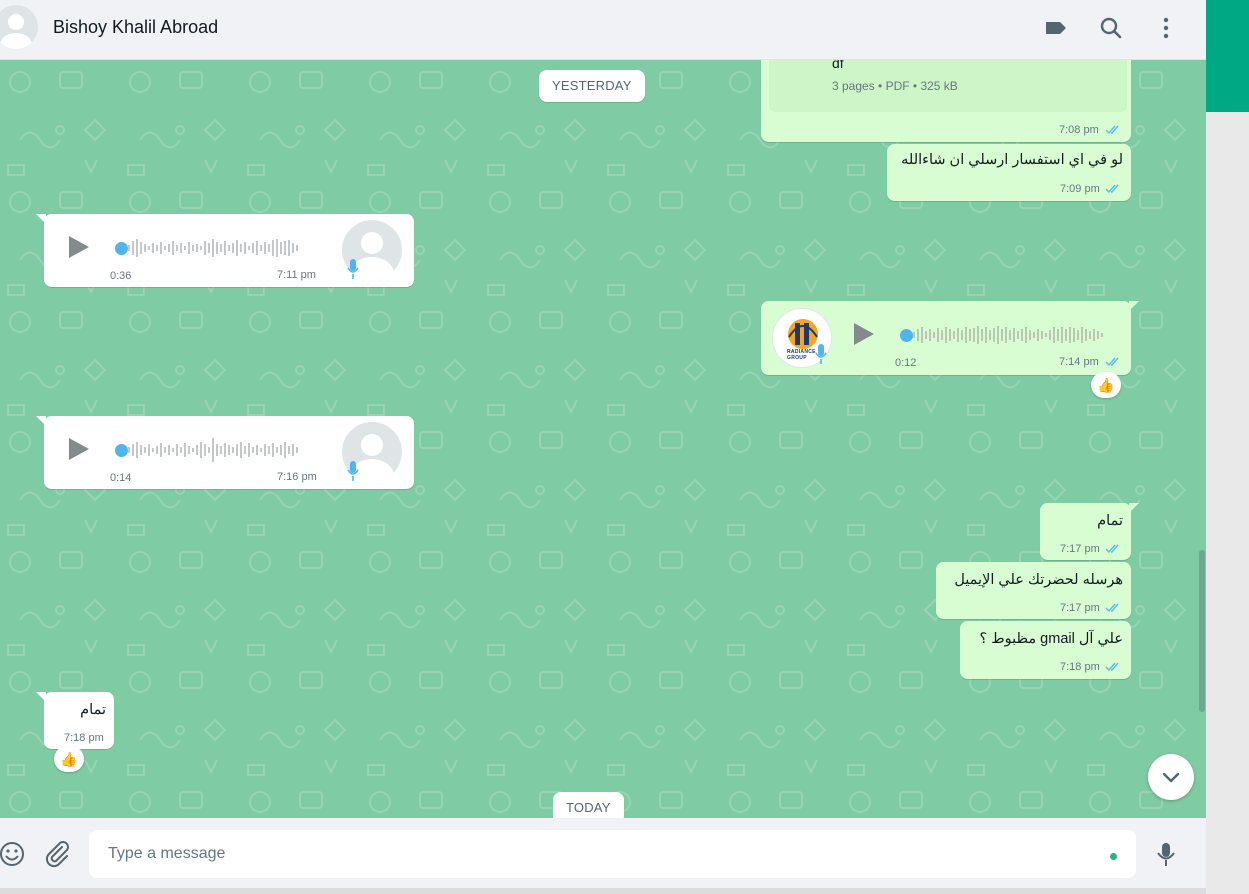  Describe the element at coordinates (838, 65) in the screenshot. I see `document-name: df` at that location.